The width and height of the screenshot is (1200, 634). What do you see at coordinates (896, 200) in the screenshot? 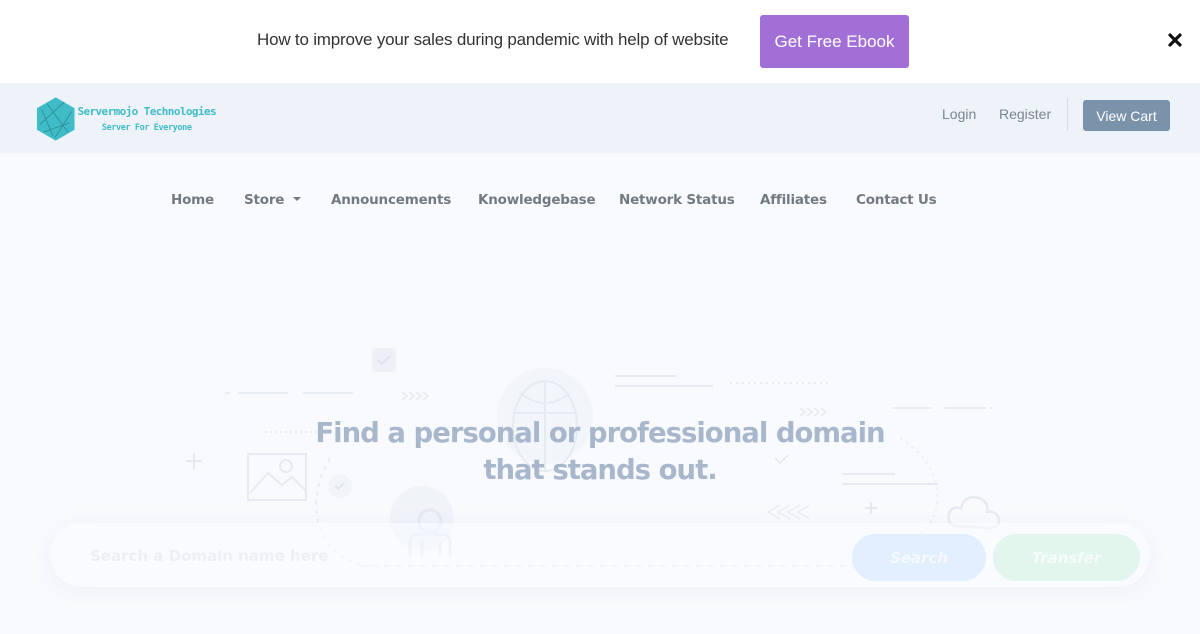
I see `nav-item-contact-us: Contact Us` at bounding box center [896, 200].